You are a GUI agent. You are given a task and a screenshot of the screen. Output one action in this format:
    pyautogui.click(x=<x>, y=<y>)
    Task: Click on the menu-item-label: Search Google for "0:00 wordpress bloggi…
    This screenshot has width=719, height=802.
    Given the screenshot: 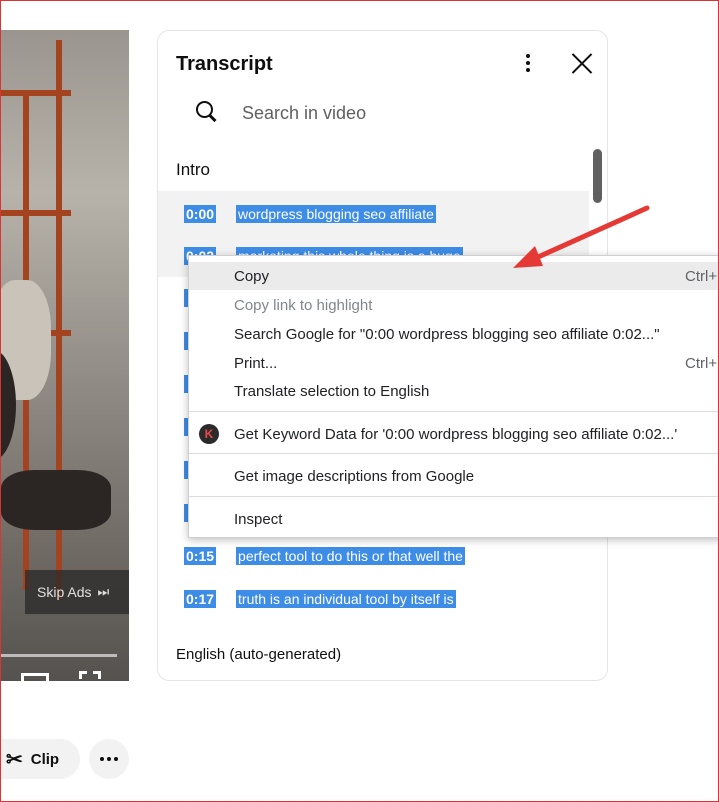 What is the action you would take?
    pyautogui.click(x=447, y=334)
    